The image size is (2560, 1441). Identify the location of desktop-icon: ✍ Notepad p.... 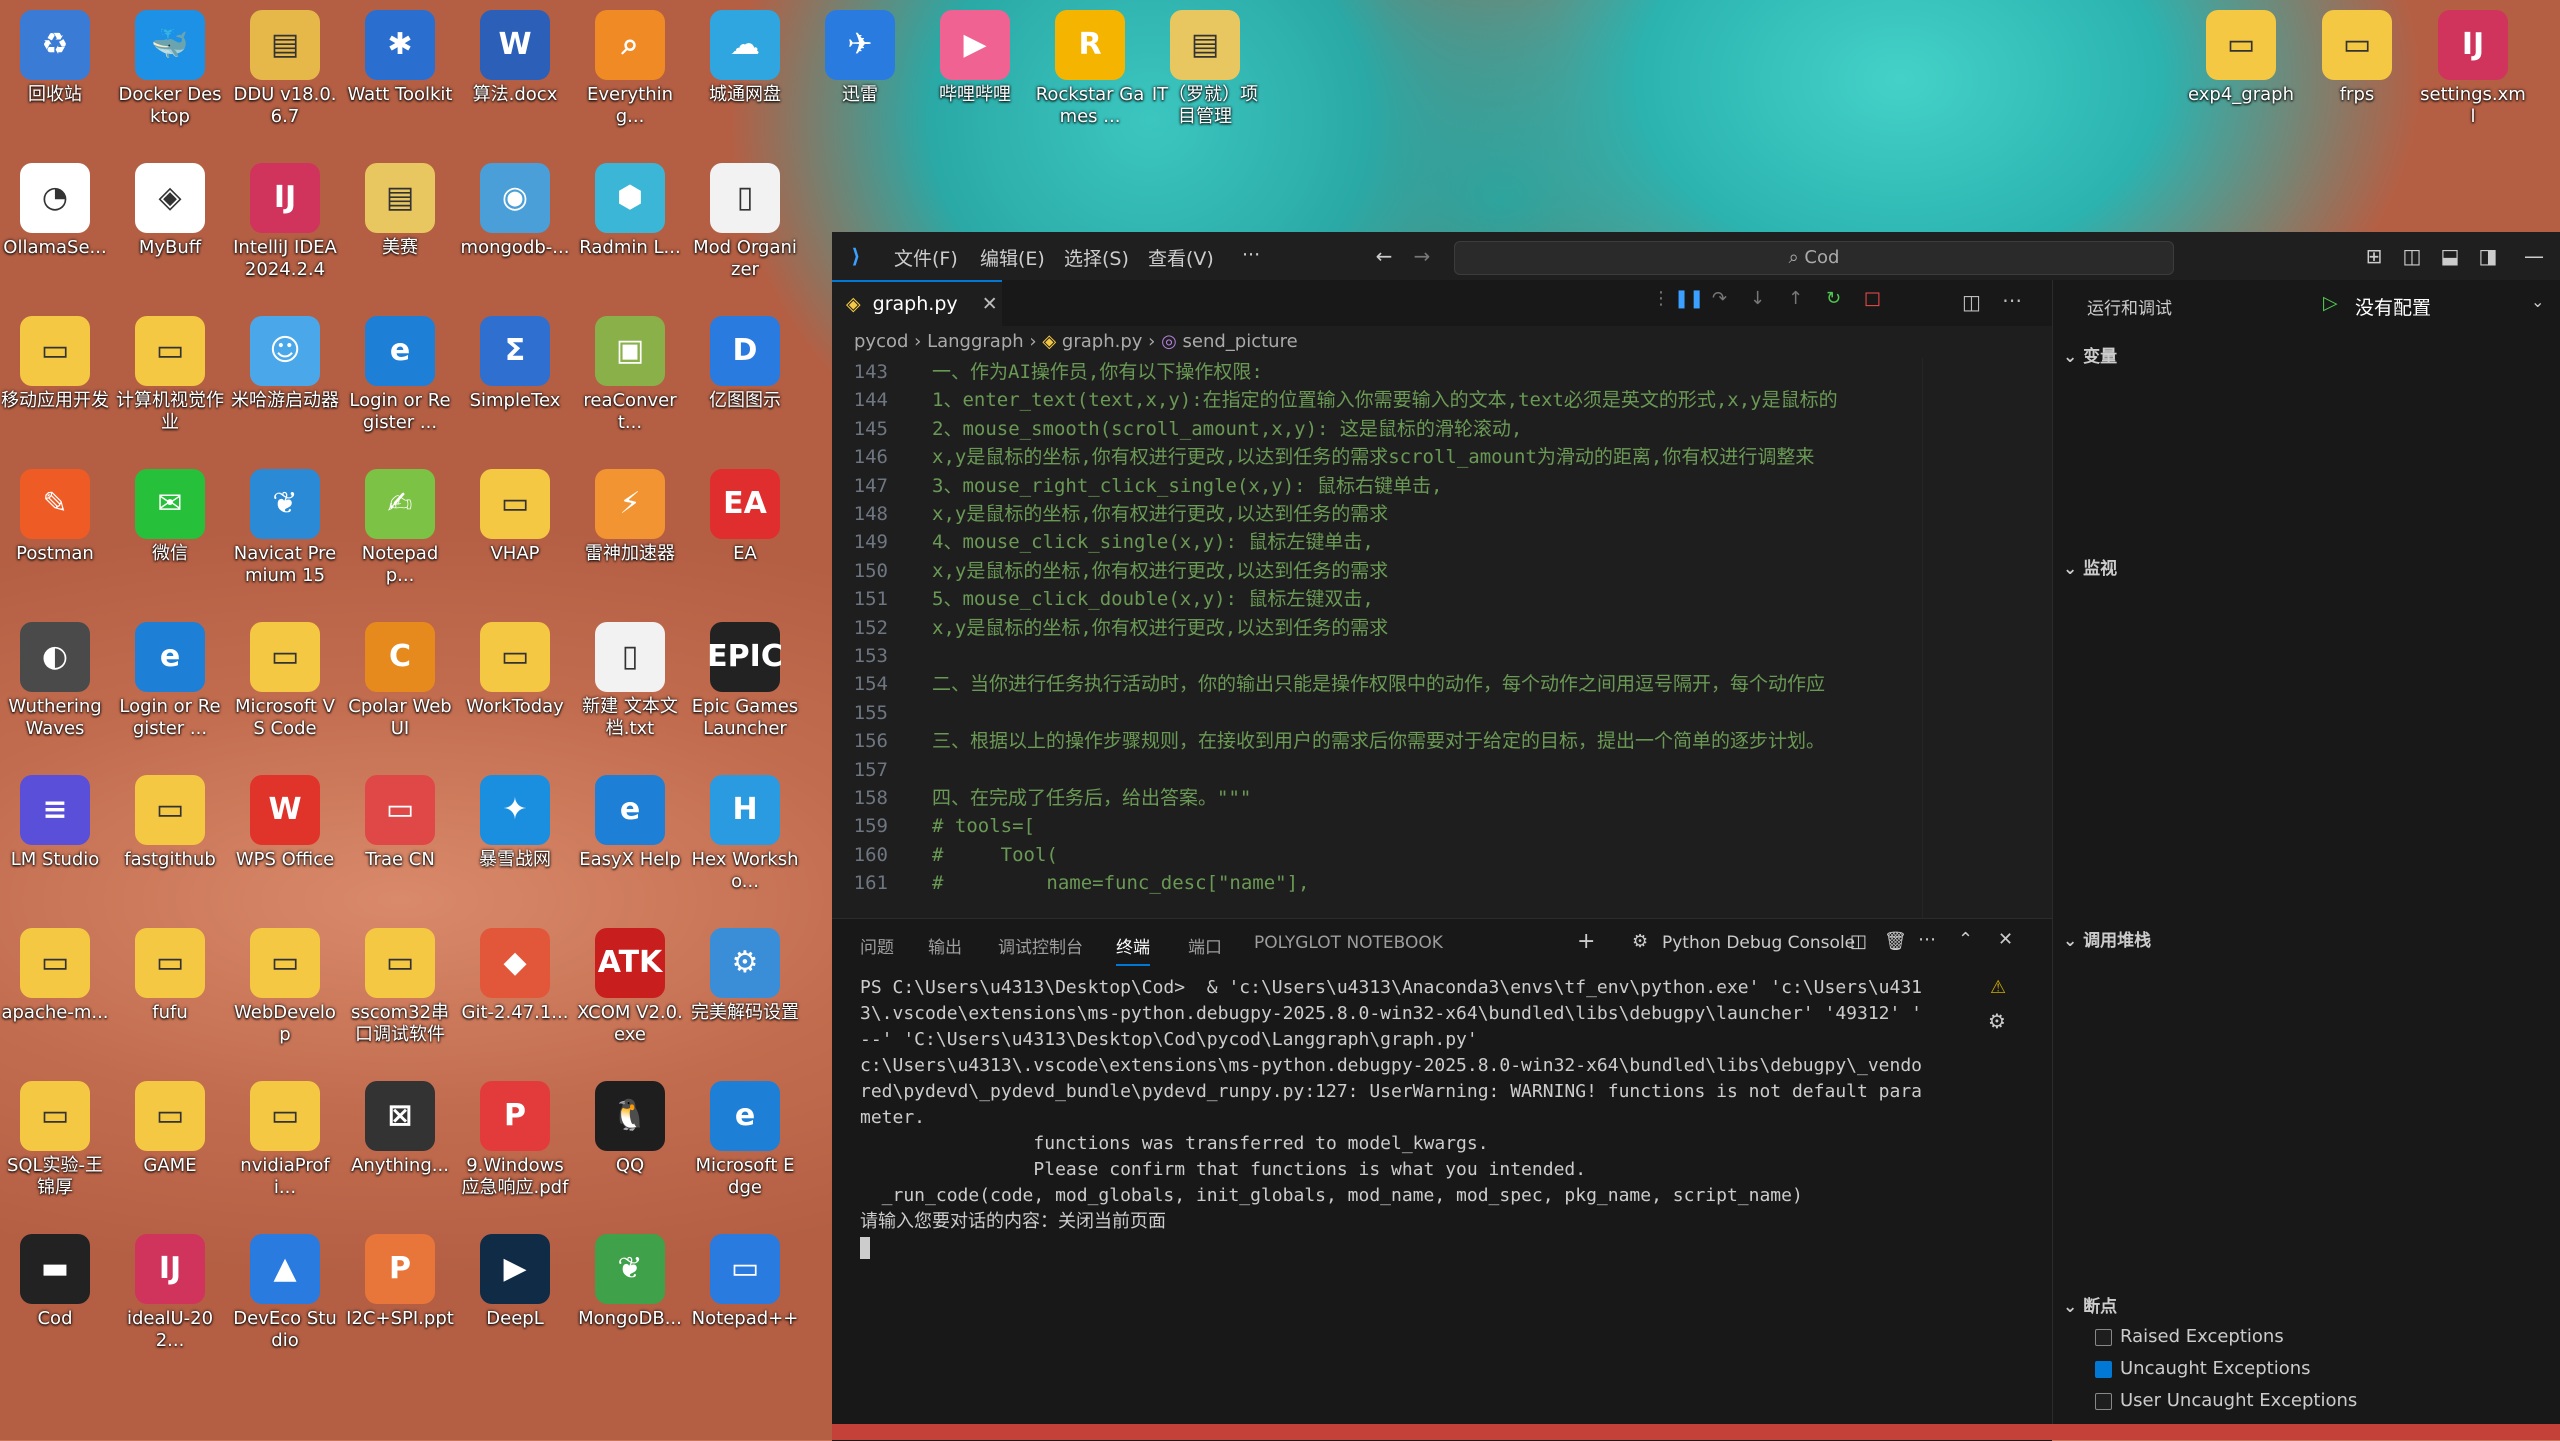
(400, 540).